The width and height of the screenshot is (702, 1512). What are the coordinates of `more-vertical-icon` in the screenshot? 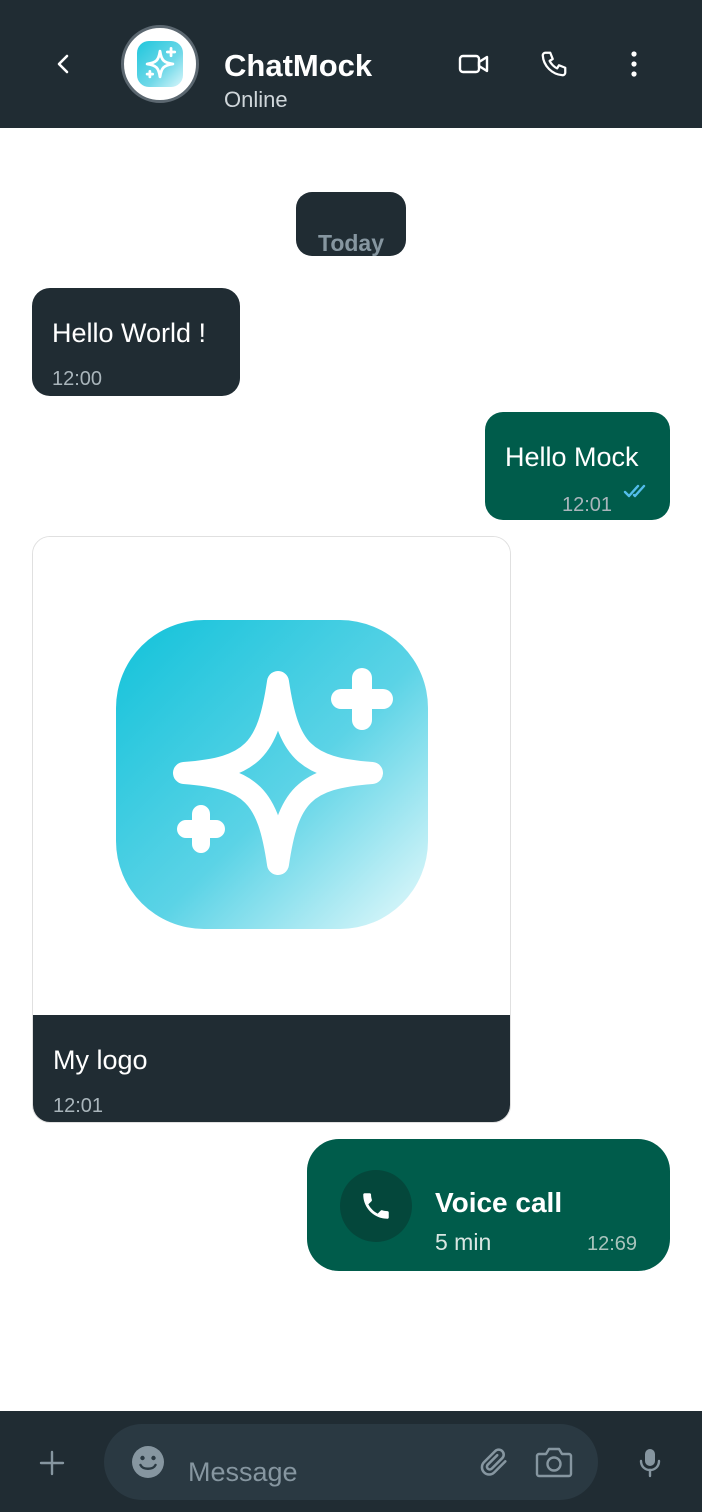 It's located at (634, 64).